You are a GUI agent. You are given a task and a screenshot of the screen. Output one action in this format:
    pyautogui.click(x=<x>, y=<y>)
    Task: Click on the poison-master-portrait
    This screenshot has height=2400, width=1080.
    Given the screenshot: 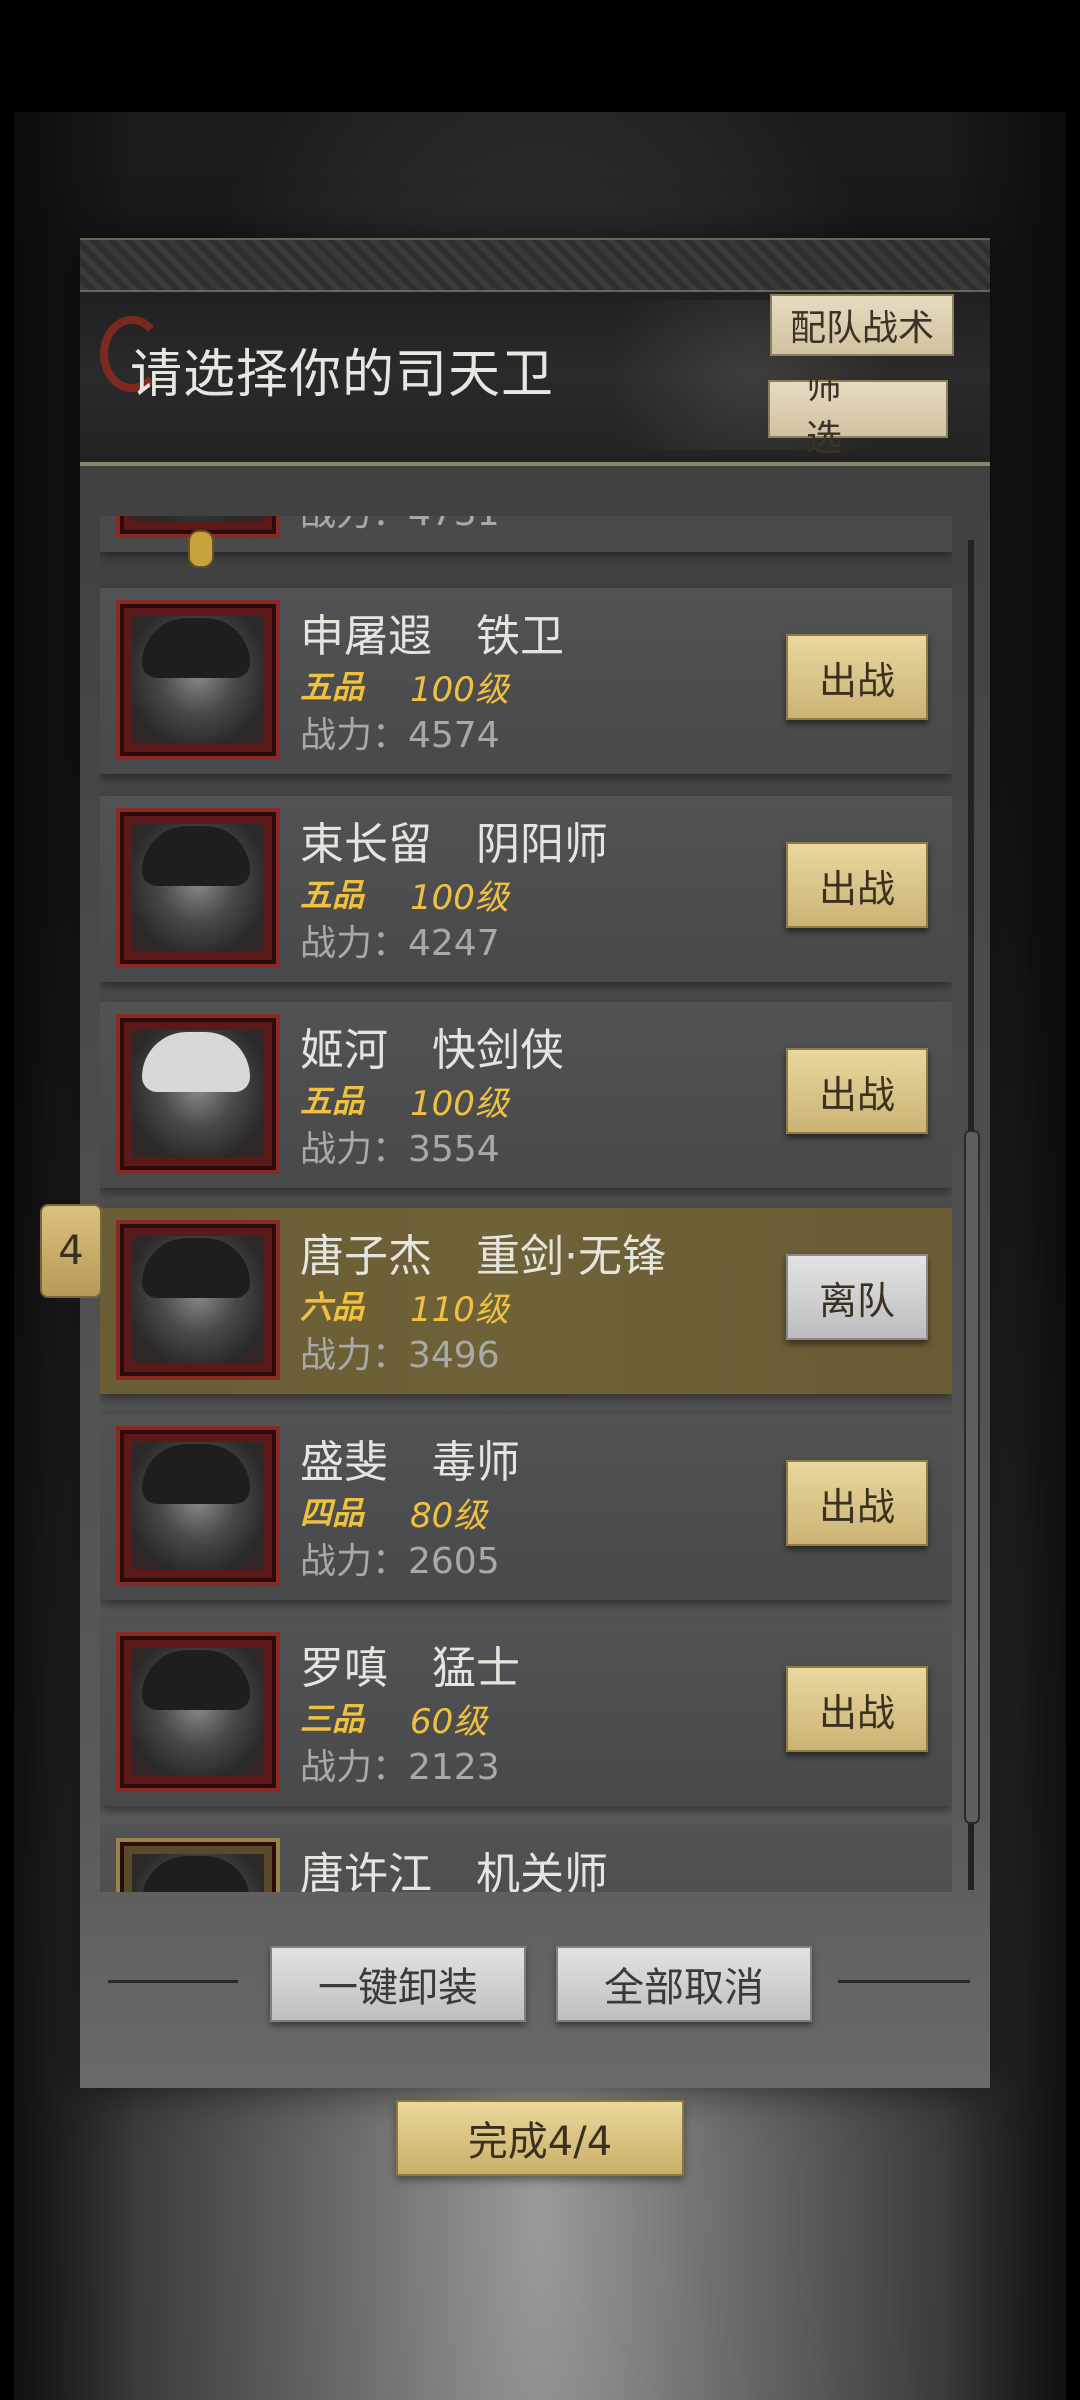 What is the action you would take?
    pyautogui.click(x=198, y=1506)
    